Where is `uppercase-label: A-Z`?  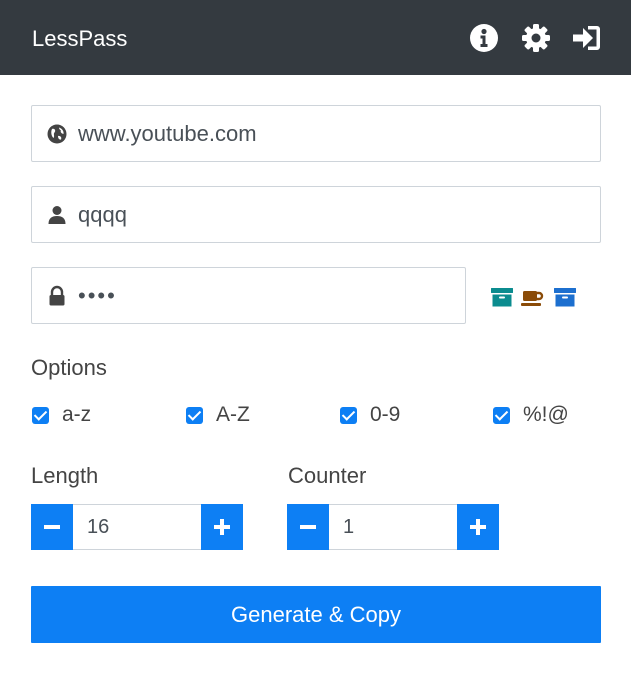
uppercase-label: A-Z is located at coordinates (233, 415).